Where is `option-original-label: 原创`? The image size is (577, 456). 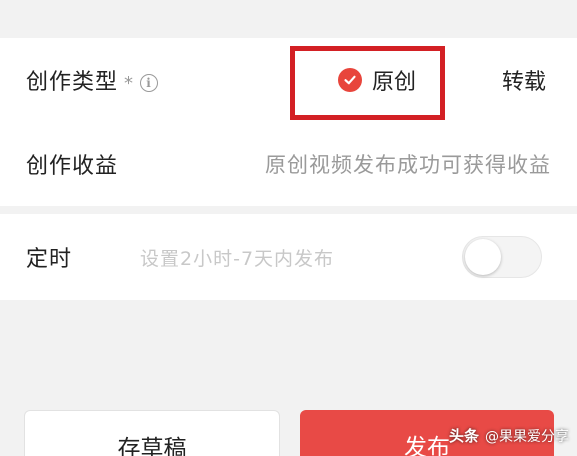
option-original-label: 原创 is located at coordinates (394, 82).